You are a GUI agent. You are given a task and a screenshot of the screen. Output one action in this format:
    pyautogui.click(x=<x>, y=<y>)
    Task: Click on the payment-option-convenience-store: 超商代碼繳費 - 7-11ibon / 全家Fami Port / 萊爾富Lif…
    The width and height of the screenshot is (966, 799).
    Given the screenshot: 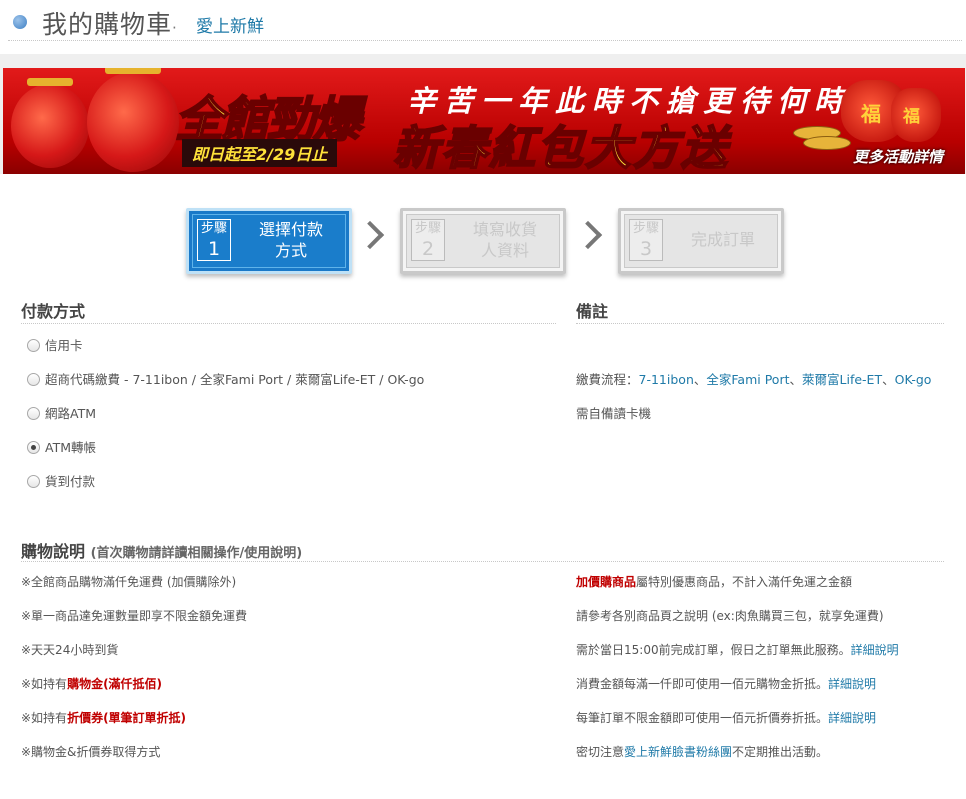 What is the action you would take?
    pyautogui.click(x=225, y=378)
    